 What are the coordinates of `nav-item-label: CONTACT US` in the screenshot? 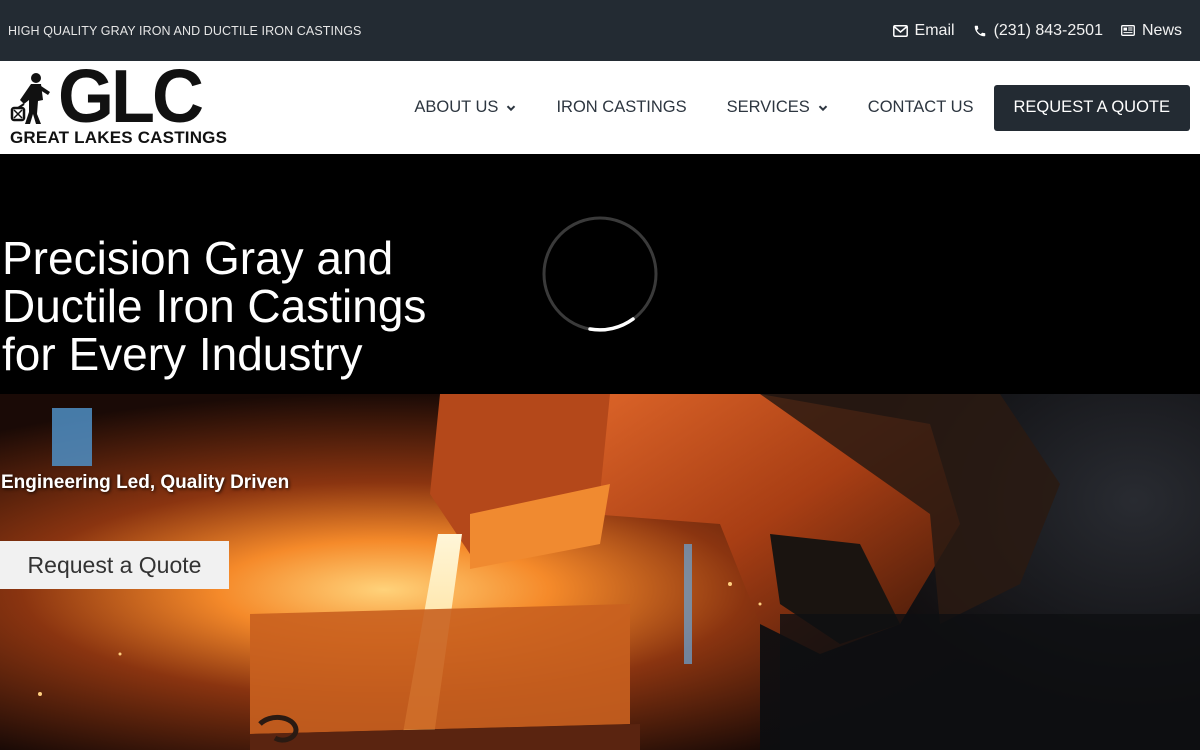 It's located at (920, 107).